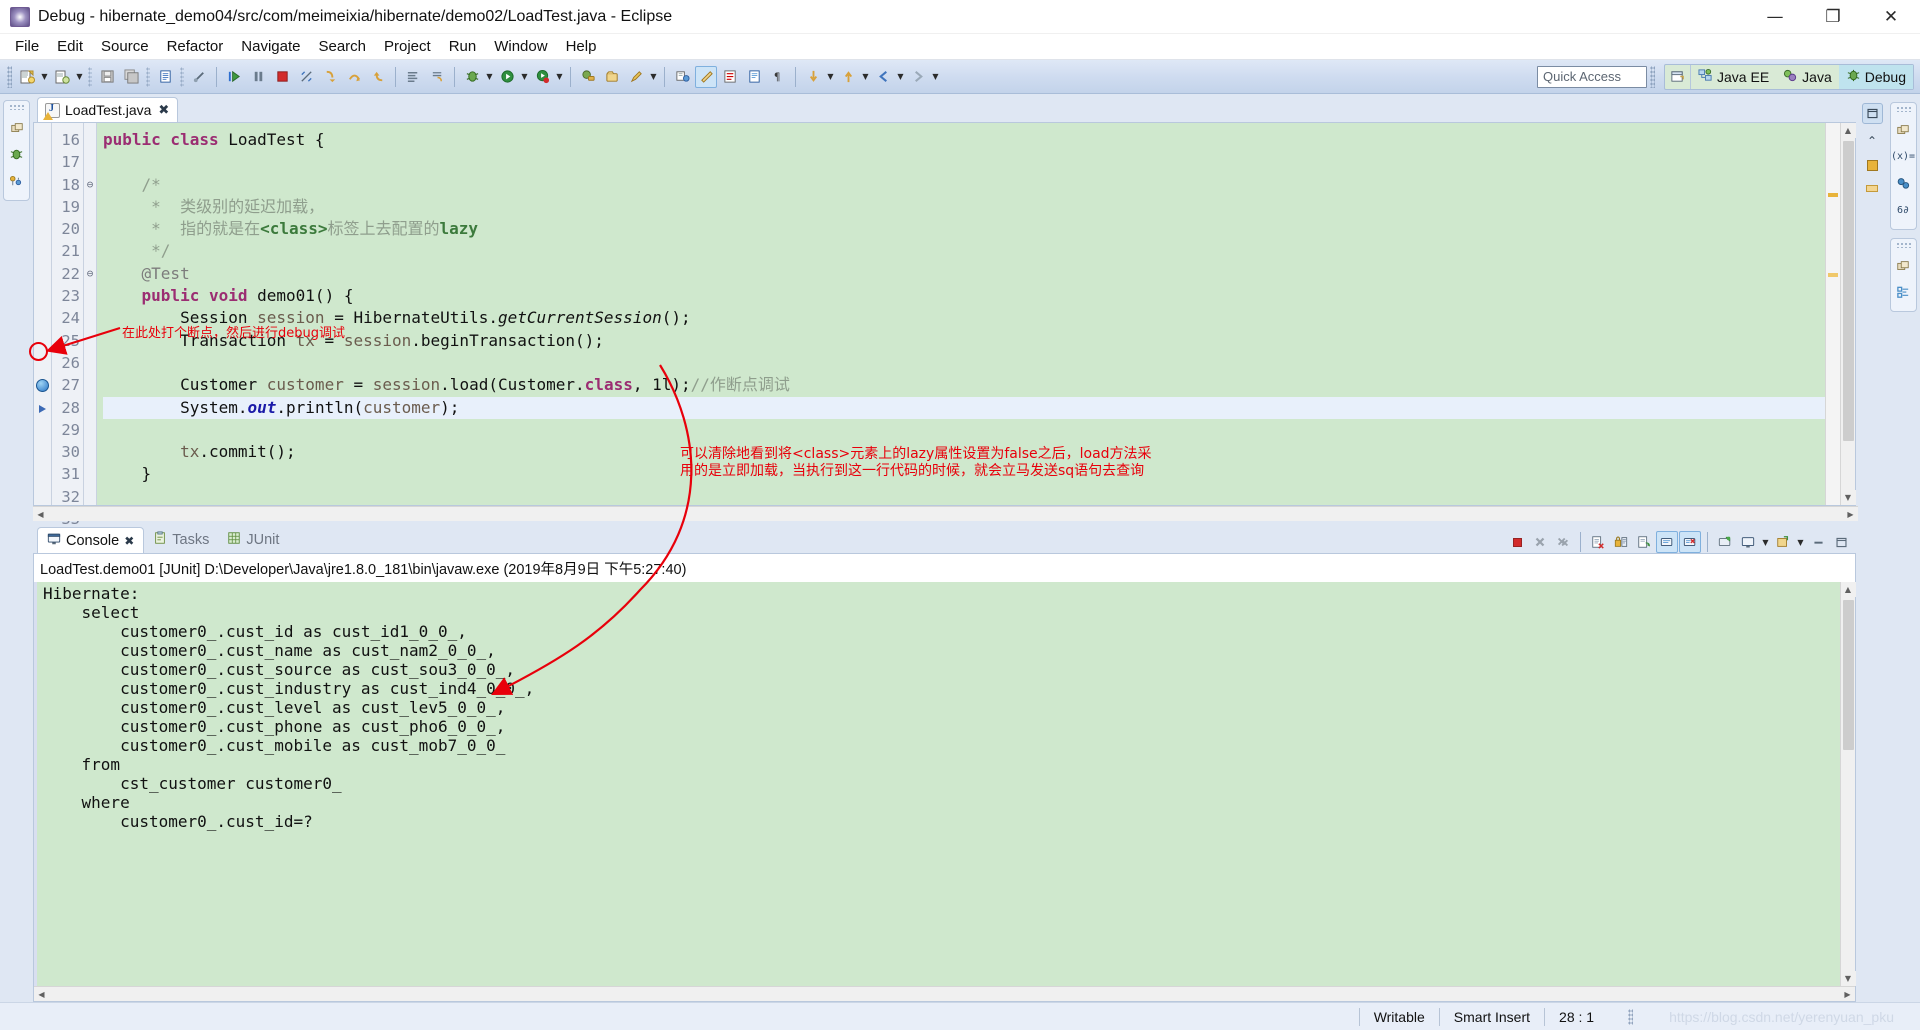  Describe the element at coordinates (581, 46) in the screenshot. I see `menu-help: Help` at that location.